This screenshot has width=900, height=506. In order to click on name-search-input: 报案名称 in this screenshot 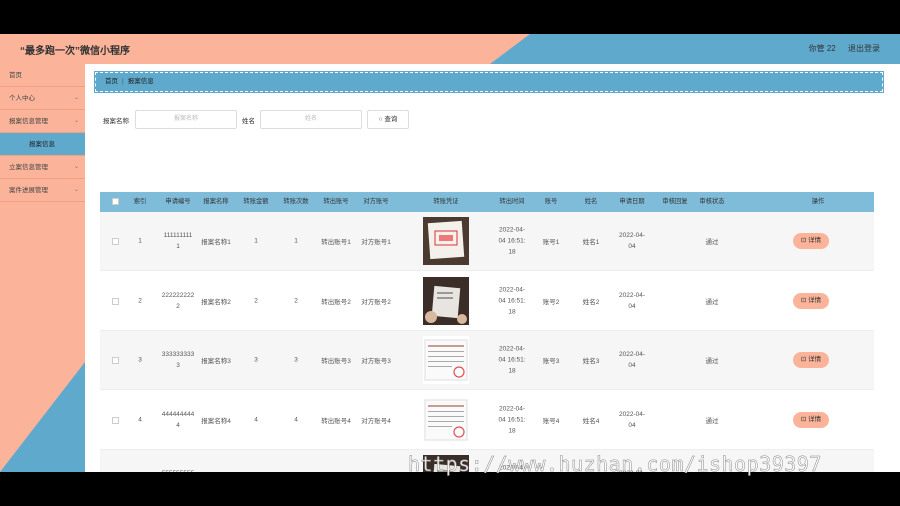, I will do `click(186, 119)`.